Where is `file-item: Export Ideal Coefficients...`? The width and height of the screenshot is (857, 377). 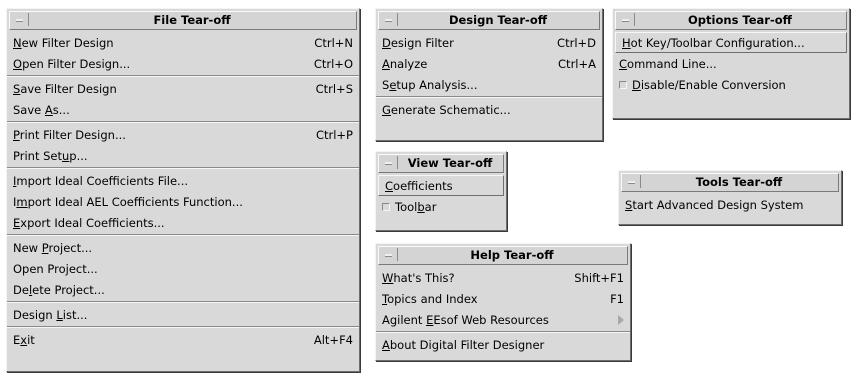
file-item: Export Ideal Coefficients... is located at coordinates (183, 222).